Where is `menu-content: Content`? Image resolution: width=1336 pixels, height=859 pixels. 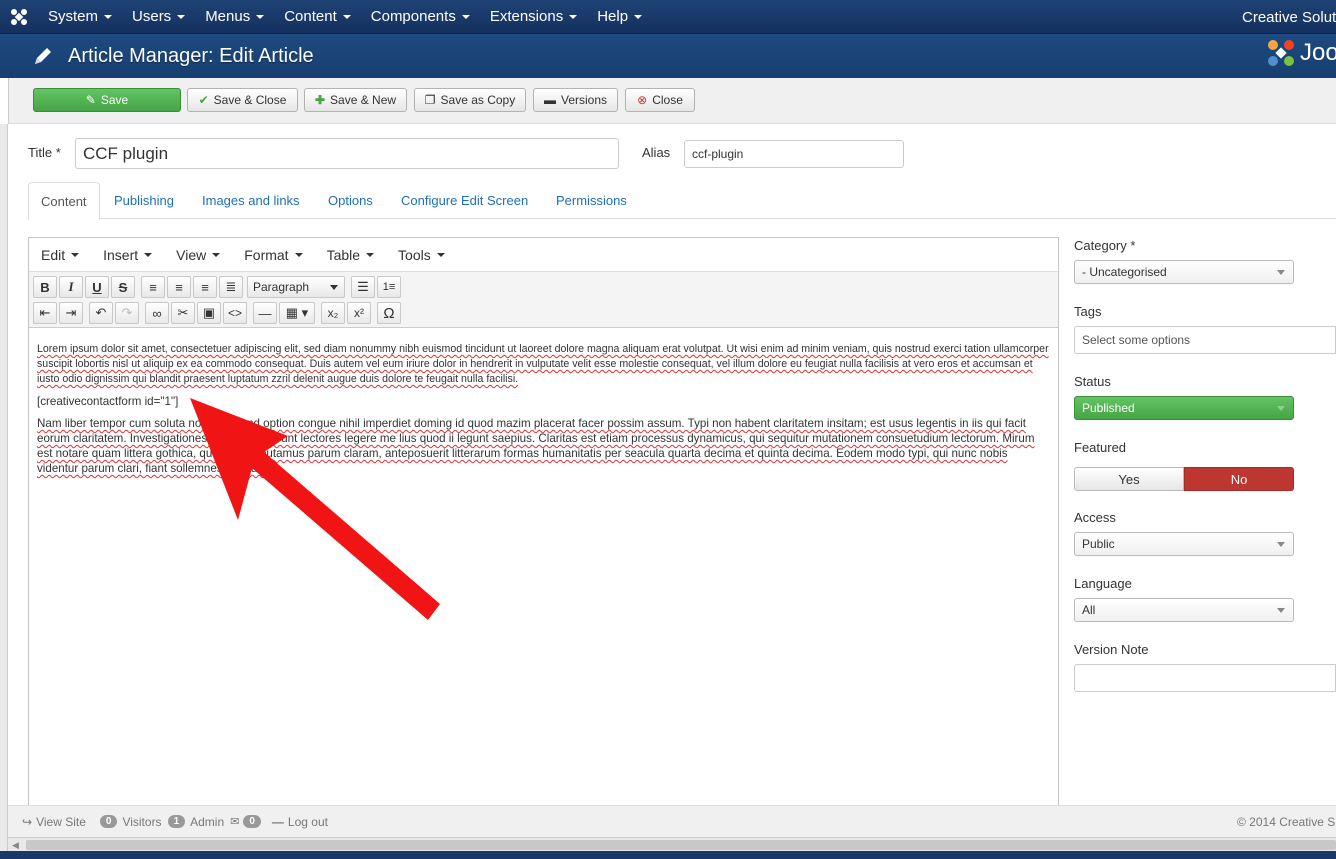
menu-content: Content is located at coordinates (317, 17).